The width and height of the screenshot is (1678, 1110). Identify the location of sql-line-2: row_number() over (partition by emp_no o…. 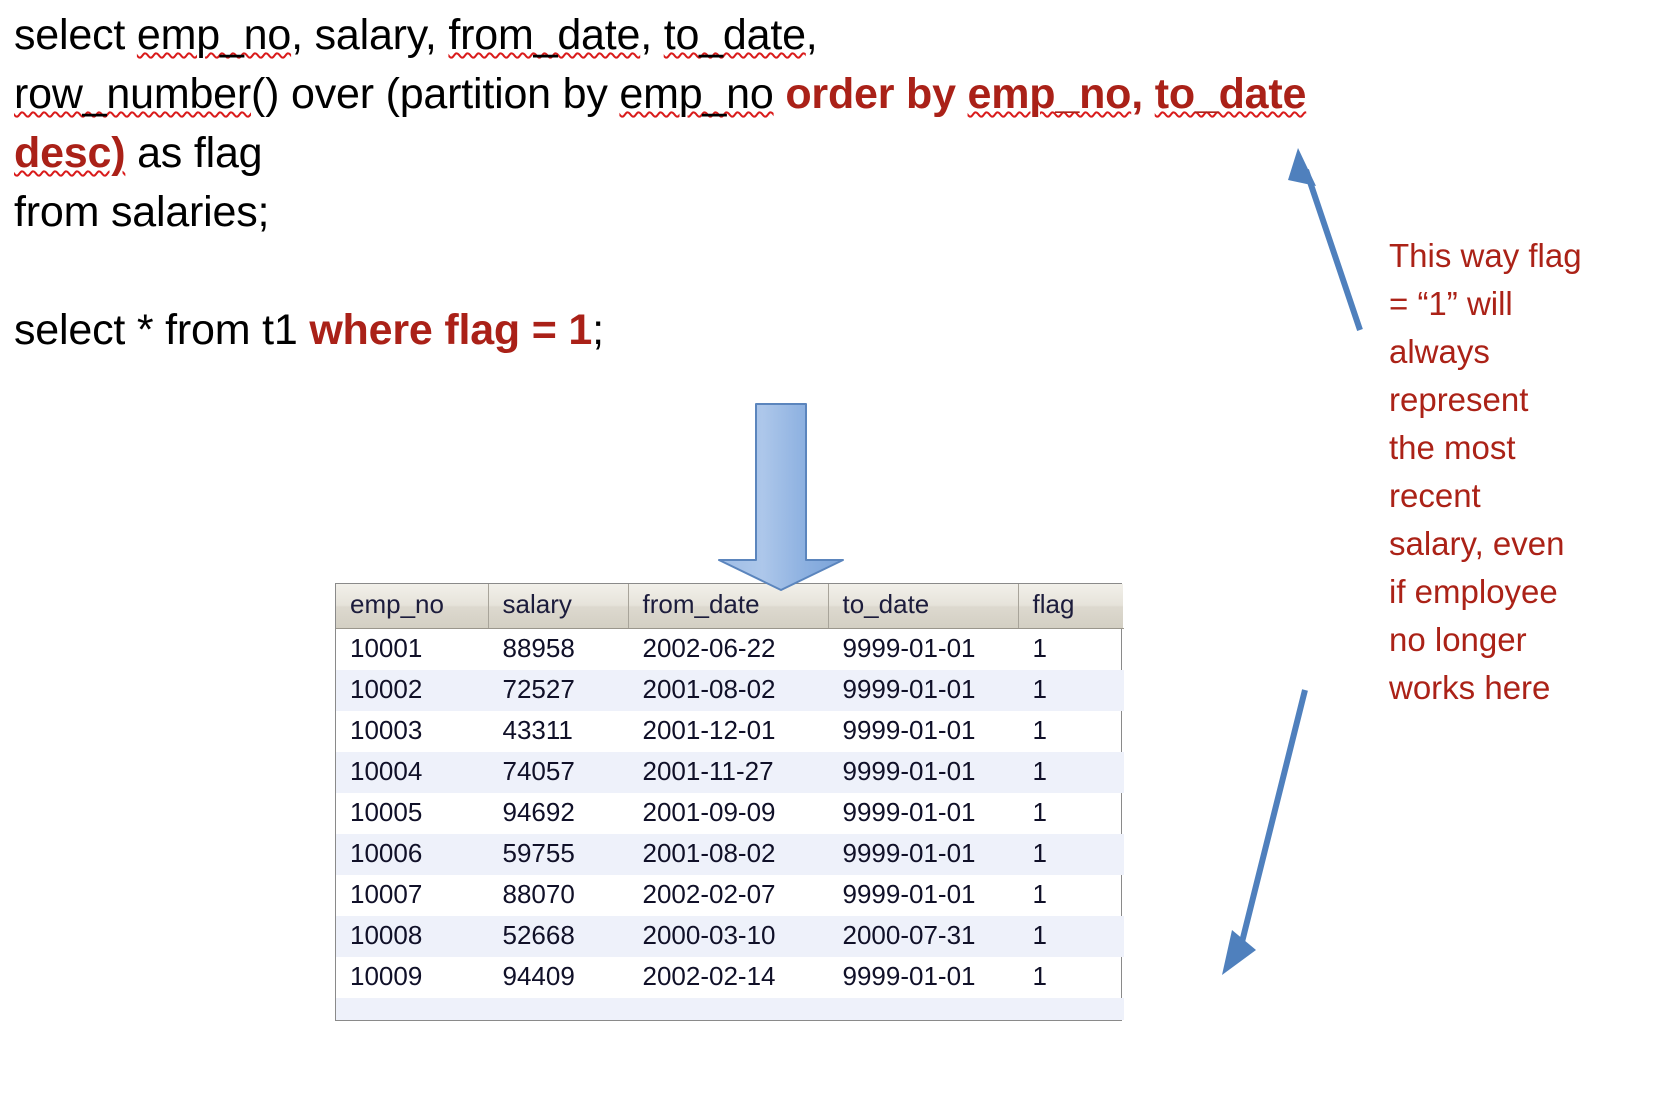
(779, 94).